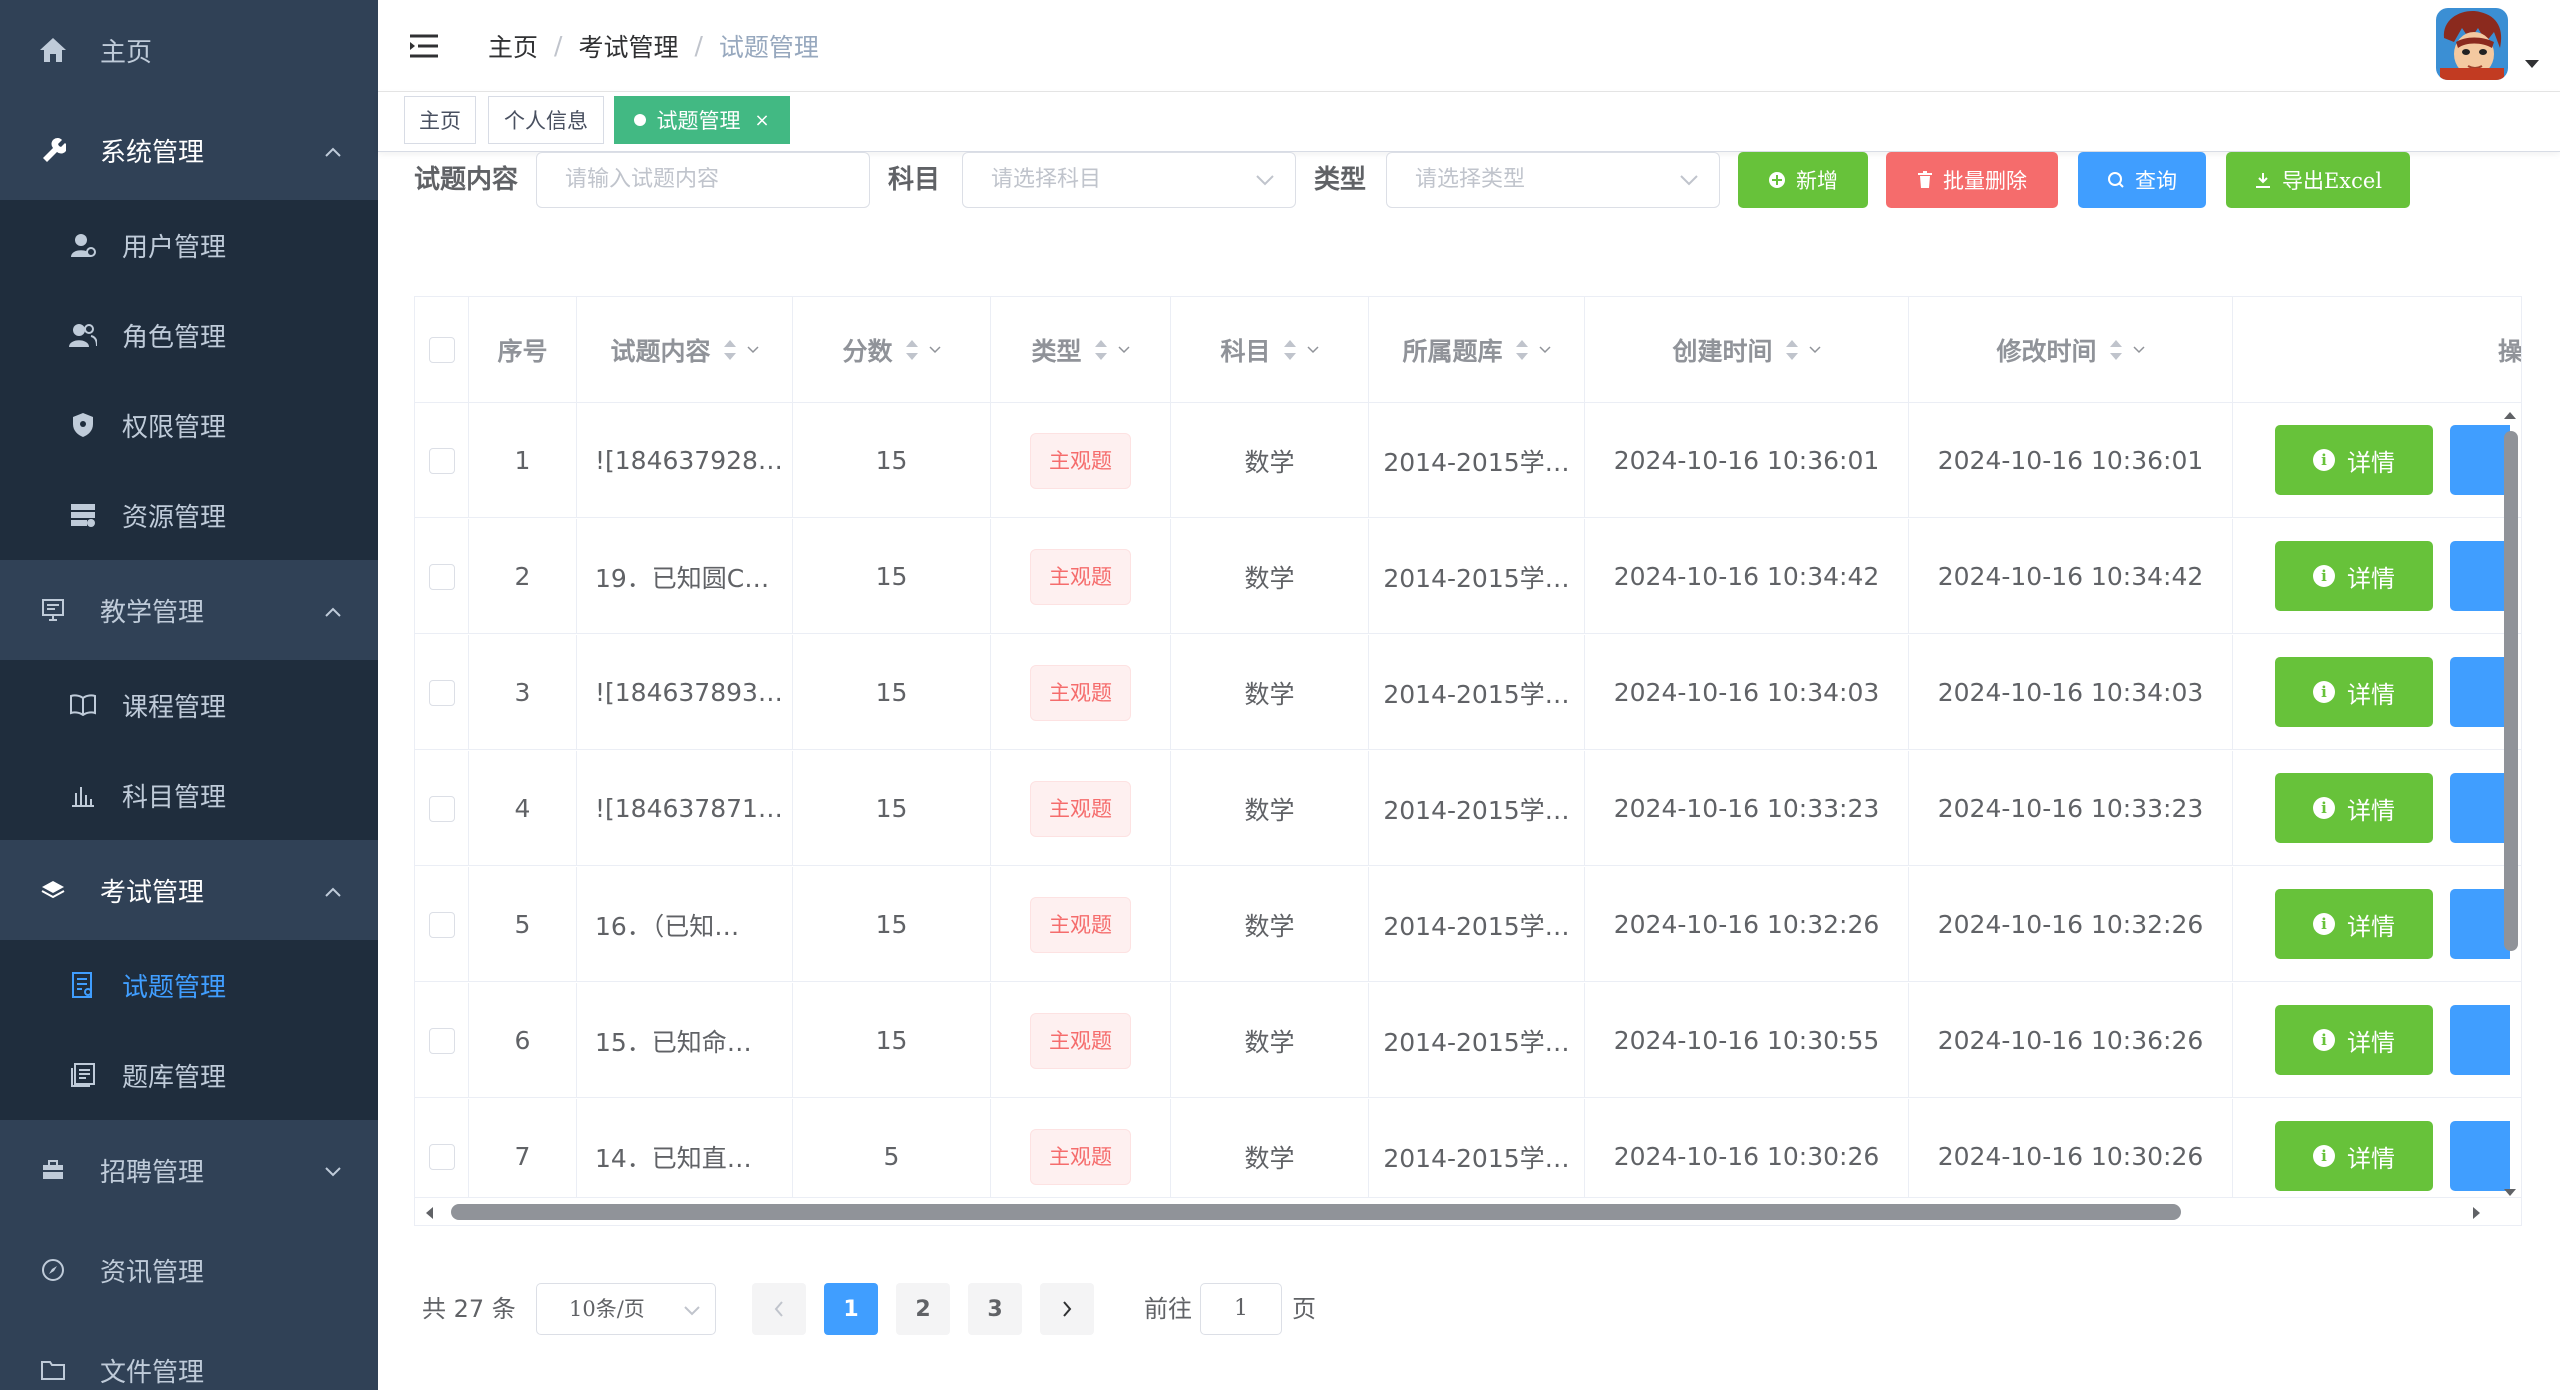 This screenshot has width=2560, height=1390. Describe the element at coordinates (702, 120) in the screenshot. I see `tag-questions: 试题管理 ×` at that location.